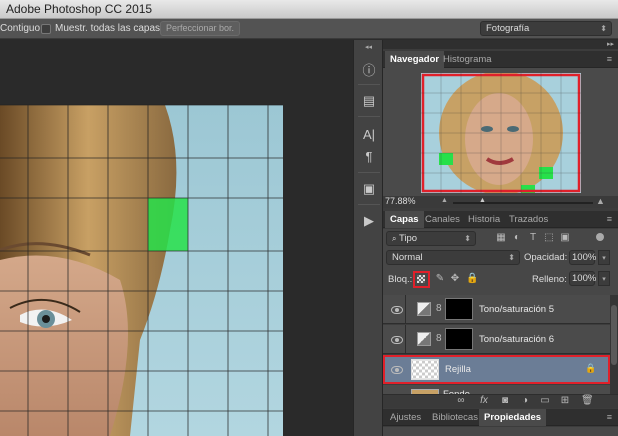 Image resolution: width=618 pixels, height=436 pixels. What do you see at coordinates (368, 47) in the screenshot?
I see `collapse-arrows-icon: ◂◂` at bounding box center [368, 47].